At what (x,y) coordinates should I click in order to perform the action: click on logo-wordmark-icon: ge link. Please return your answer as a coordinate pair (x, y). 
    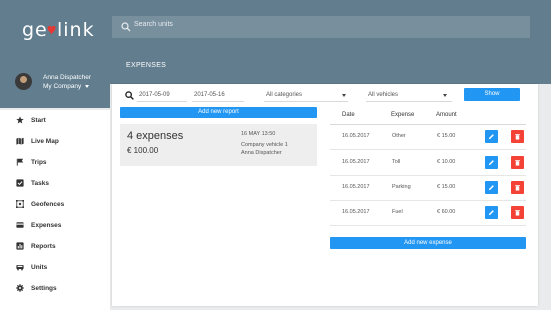
    Looking at the image, I should click on (58, 30).